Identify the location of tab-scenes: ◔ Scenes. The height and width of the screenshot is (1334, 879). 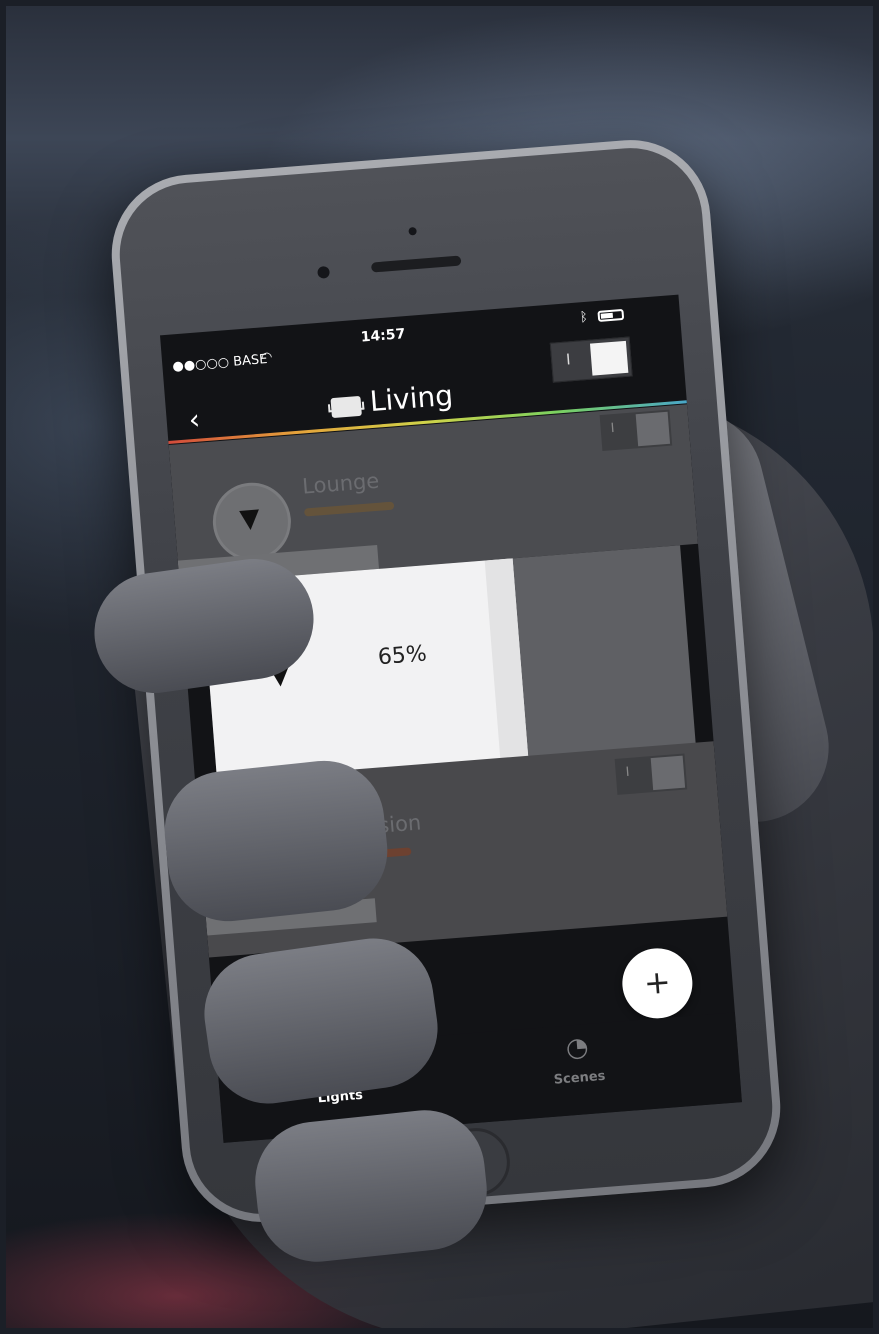
(578, 1059).